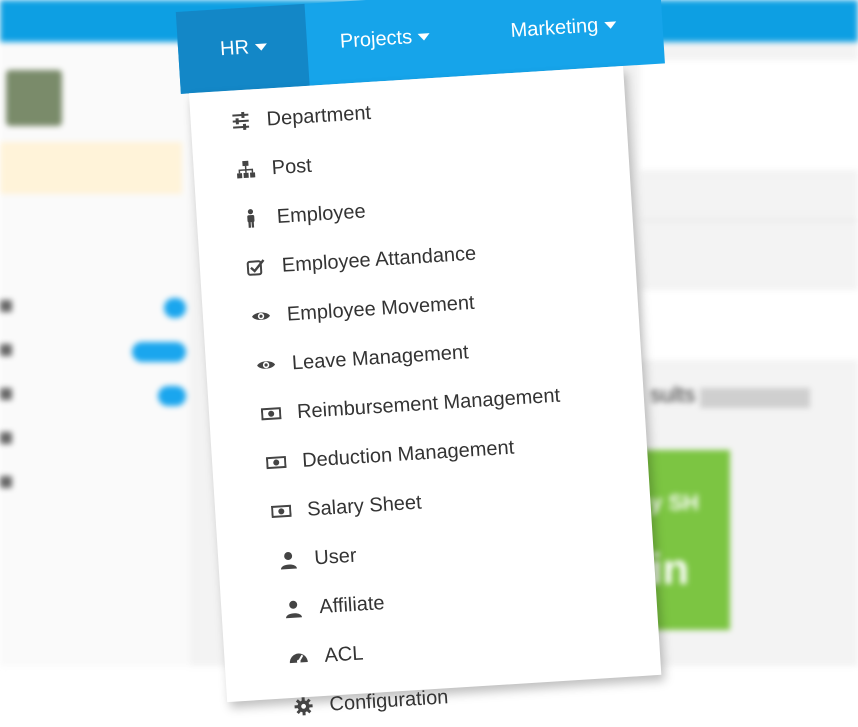  What do you see at coordinates (91, 168) in the screenshot?
I see `sidebar-banner` at bounding box center [91, 168].